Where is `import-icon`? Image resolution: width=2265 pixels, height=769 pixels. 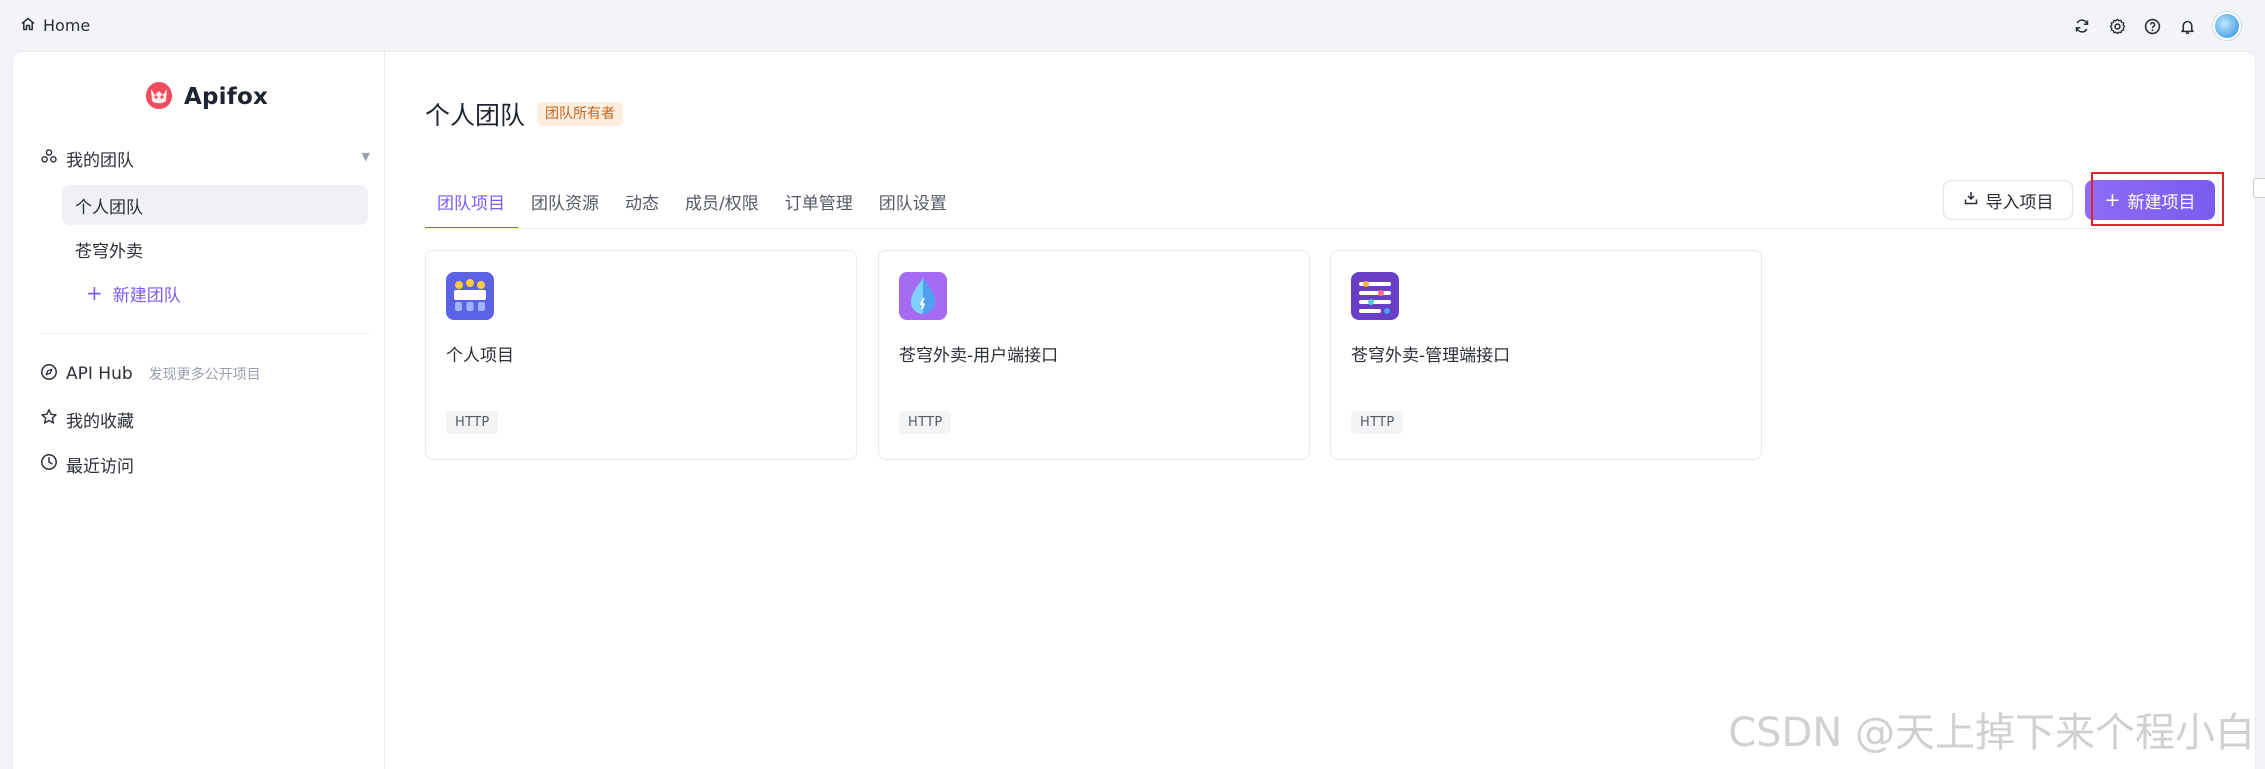 import-icon is located at coordinates (1971, 200).